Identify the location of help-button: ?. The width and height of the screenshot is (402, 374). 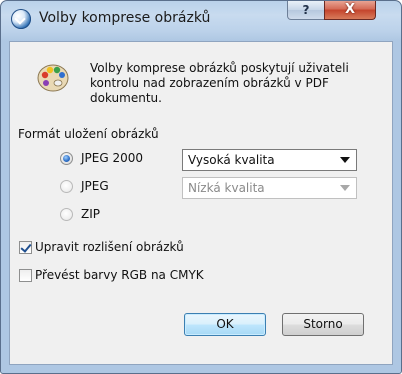
(306, 10).